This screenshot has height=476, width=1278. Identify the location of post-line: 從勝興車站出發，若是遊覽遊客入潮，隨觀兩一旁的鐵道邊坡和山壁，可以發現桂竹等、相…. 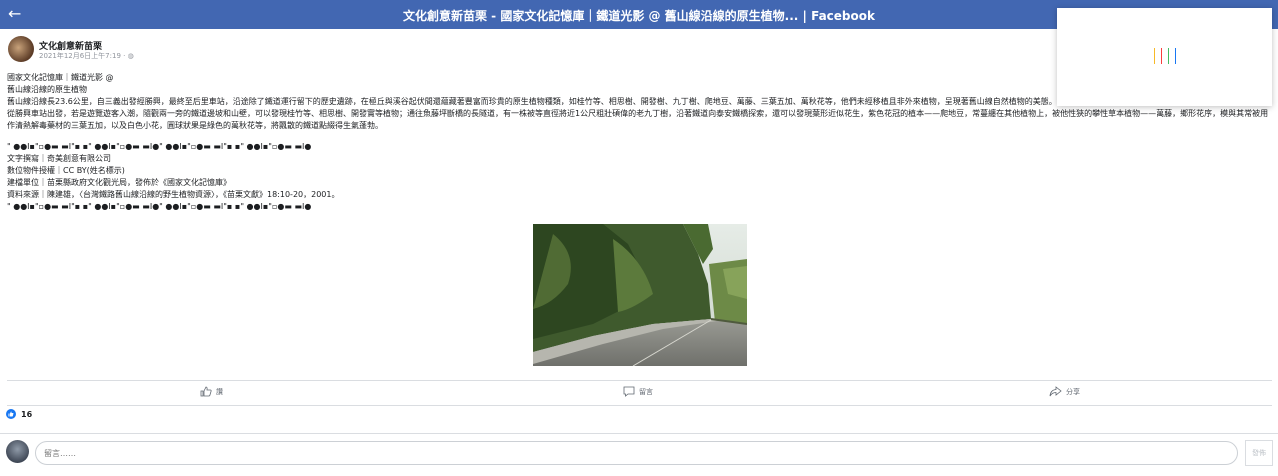
(638, 119).